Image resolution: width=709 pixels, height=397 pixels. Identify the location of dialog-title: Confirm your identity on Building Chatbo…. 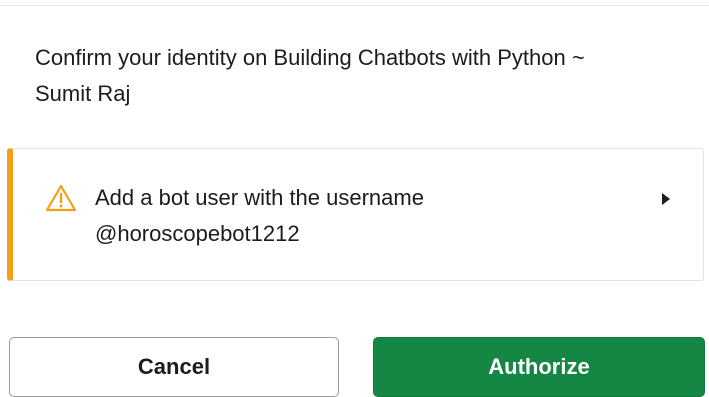
(310, 75).